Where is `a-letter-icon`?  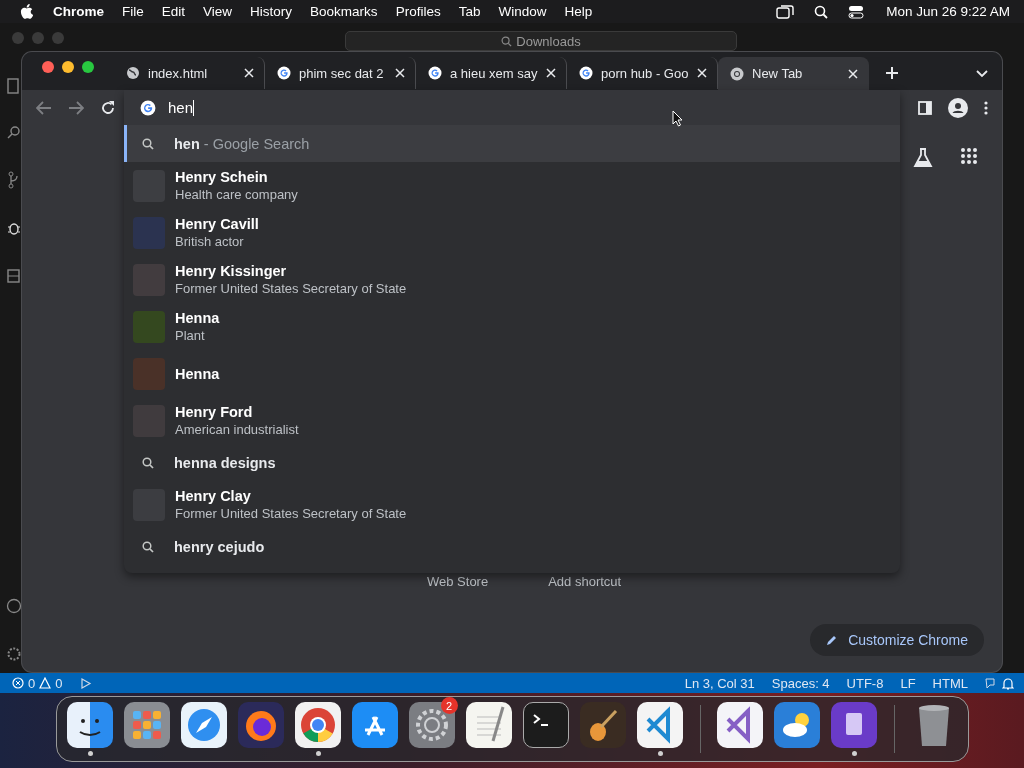
a-letter-icon is located at coordinates (375, 725).